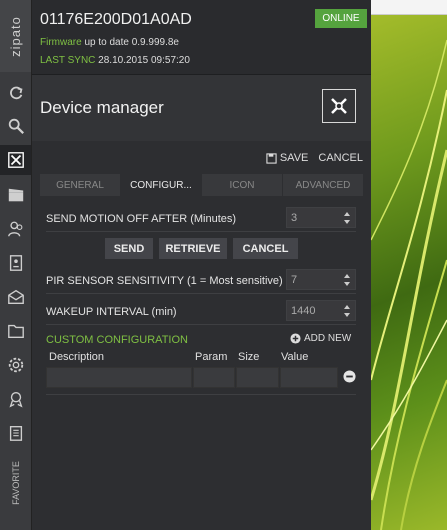  I want to click on firmware-status: Firmware up to date 0.9.999.8e, so click(109, 42).